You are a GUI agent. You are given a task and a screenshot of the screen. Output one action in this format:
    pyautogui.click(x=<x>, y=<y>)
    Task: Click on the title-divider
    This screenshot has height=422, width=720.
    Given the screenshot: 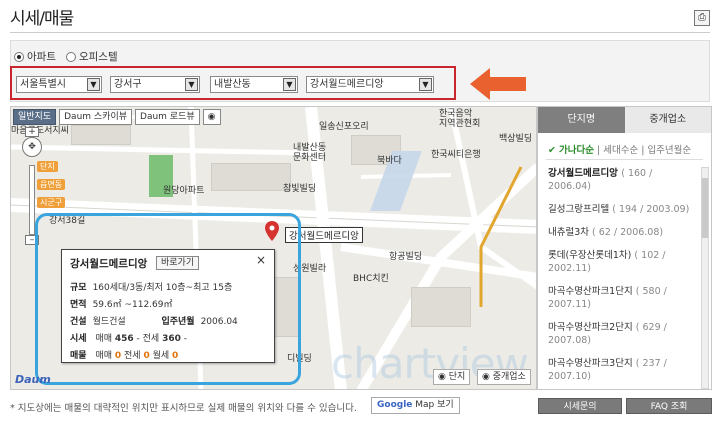 What is the action you would take?
    pyautogui.click(x=360, y=32)
    